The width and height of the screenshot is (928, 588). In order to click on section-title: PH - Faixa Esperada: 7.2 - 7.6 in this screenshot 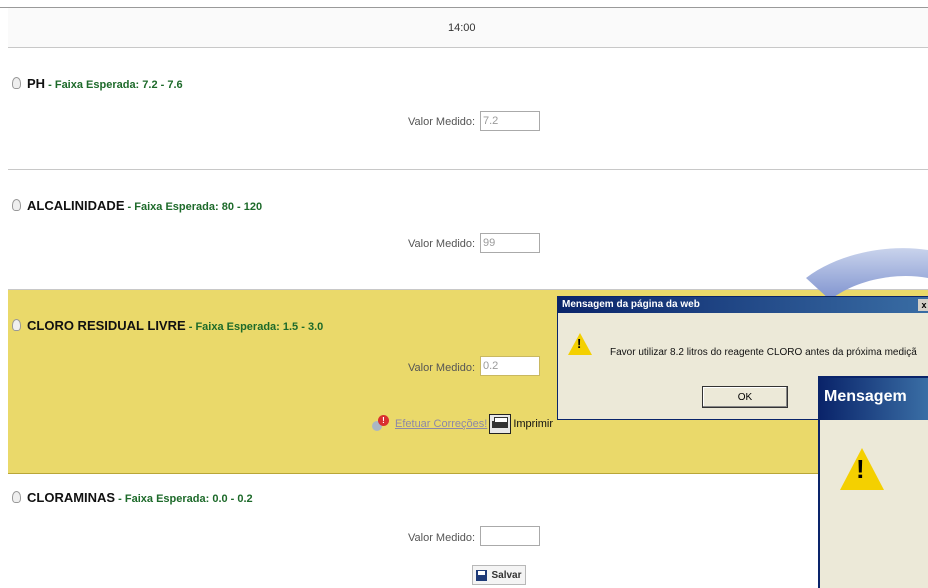, I will do `click(97, 83)`.